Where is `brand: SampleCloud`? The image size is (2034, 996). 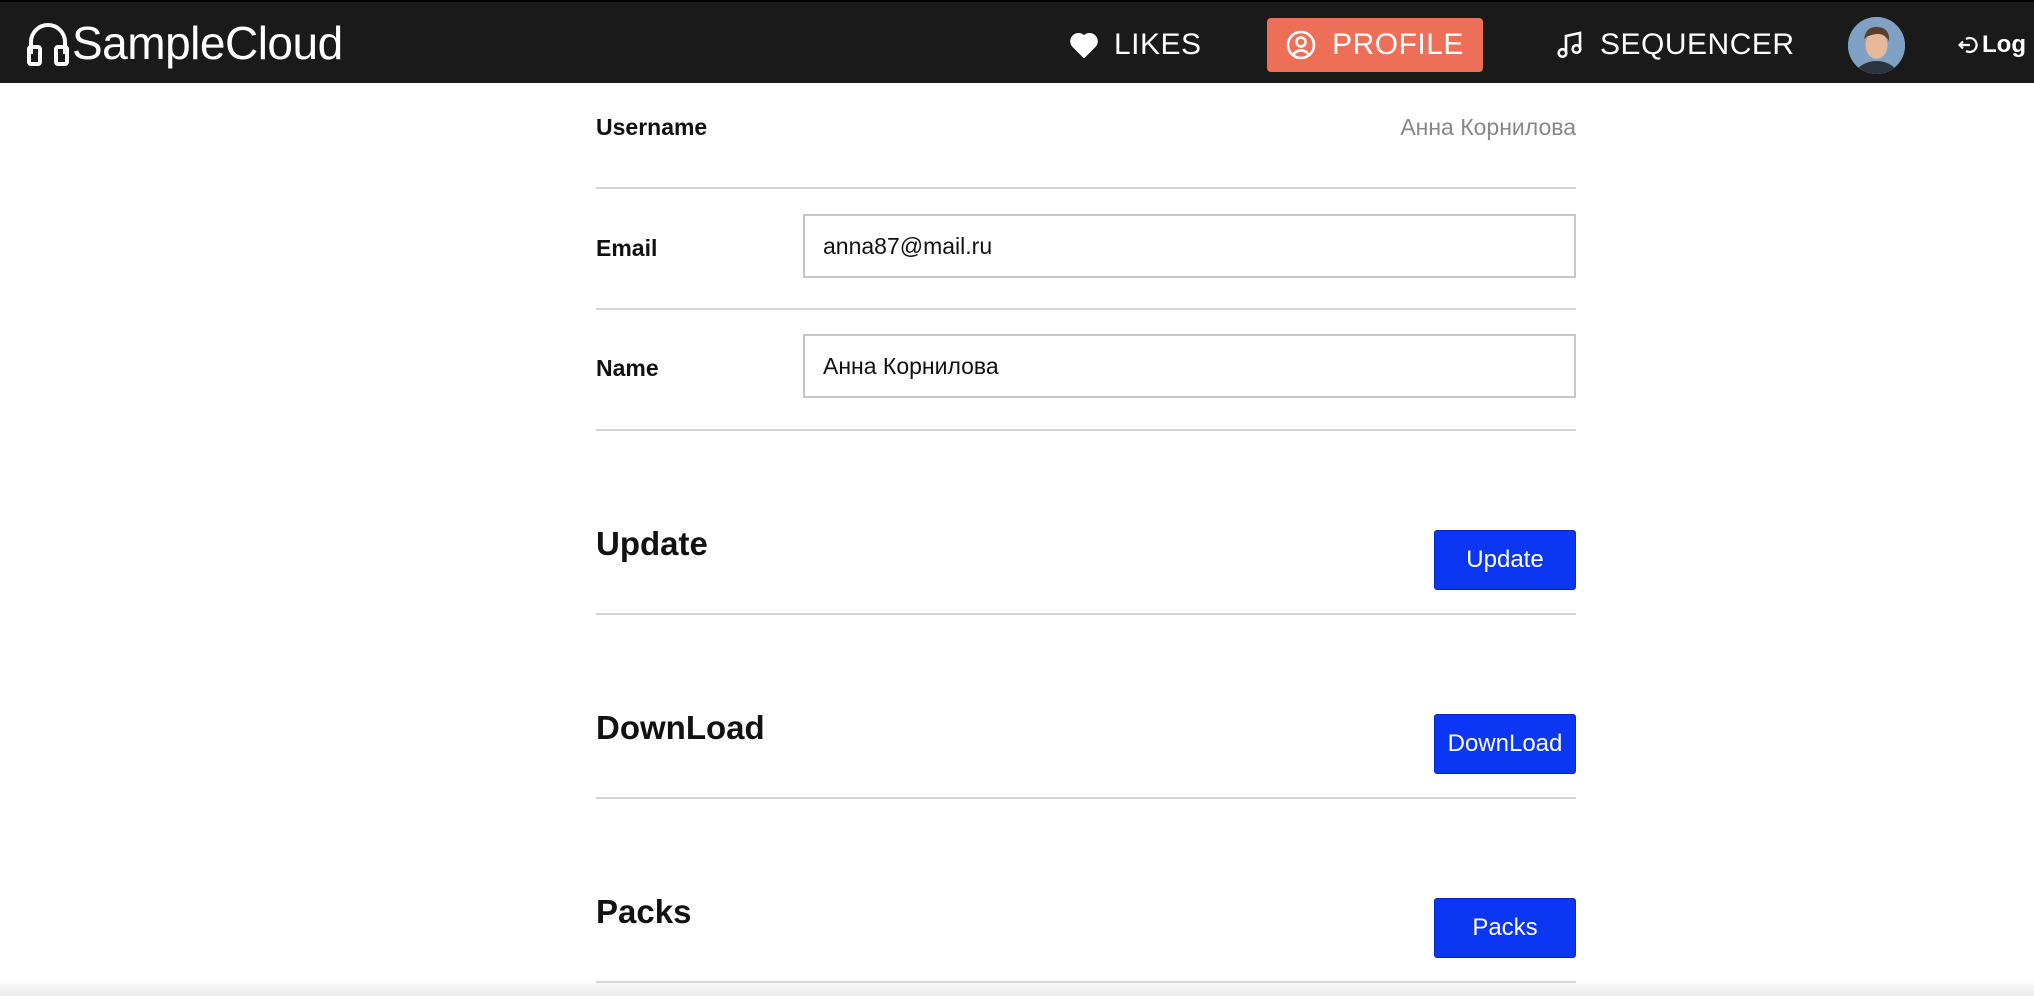
brand: SampleCloud is located at coordinates (184, 43).